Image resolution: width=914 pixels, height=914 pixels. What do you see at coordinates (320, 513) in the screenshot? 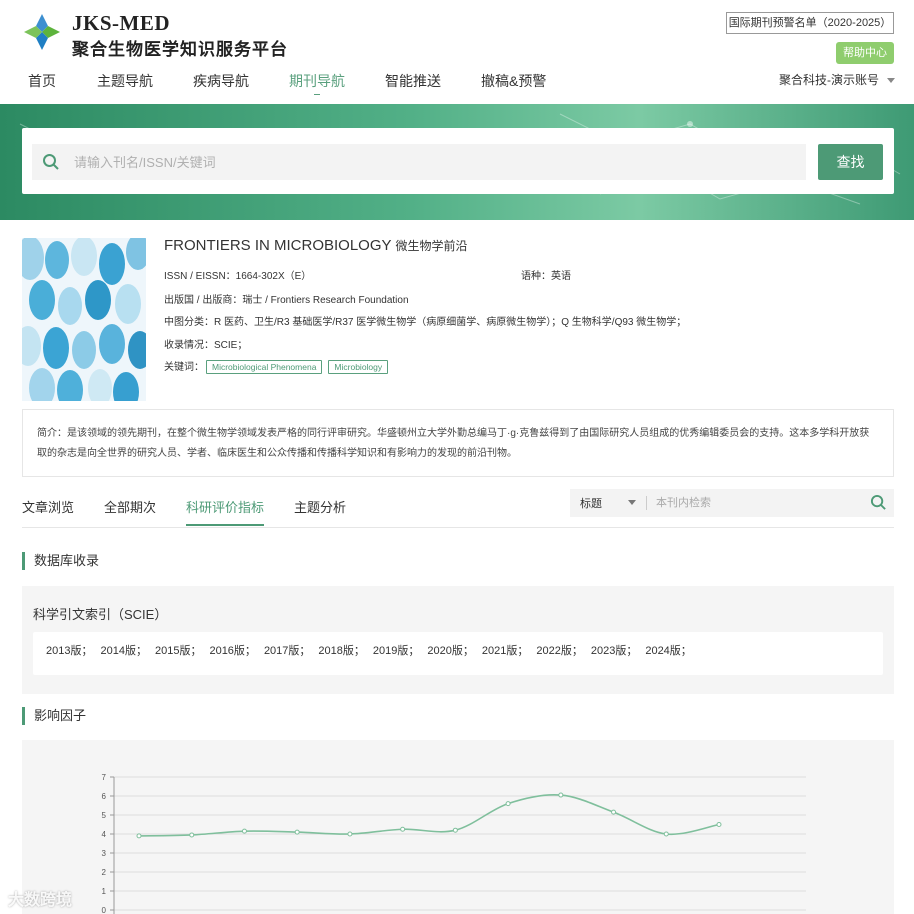
I see `tab-topic-analysis: 主题分析` at bounding box center [320, 513].